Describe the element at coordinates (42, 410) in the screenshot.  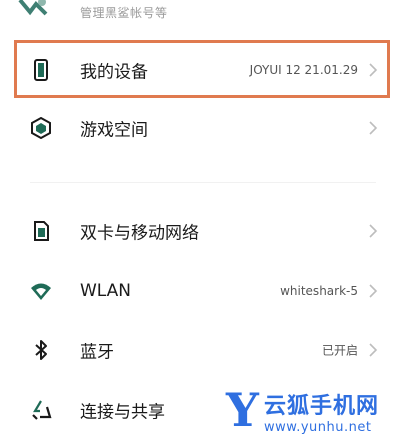
I see `share-connection-icon` at that location.